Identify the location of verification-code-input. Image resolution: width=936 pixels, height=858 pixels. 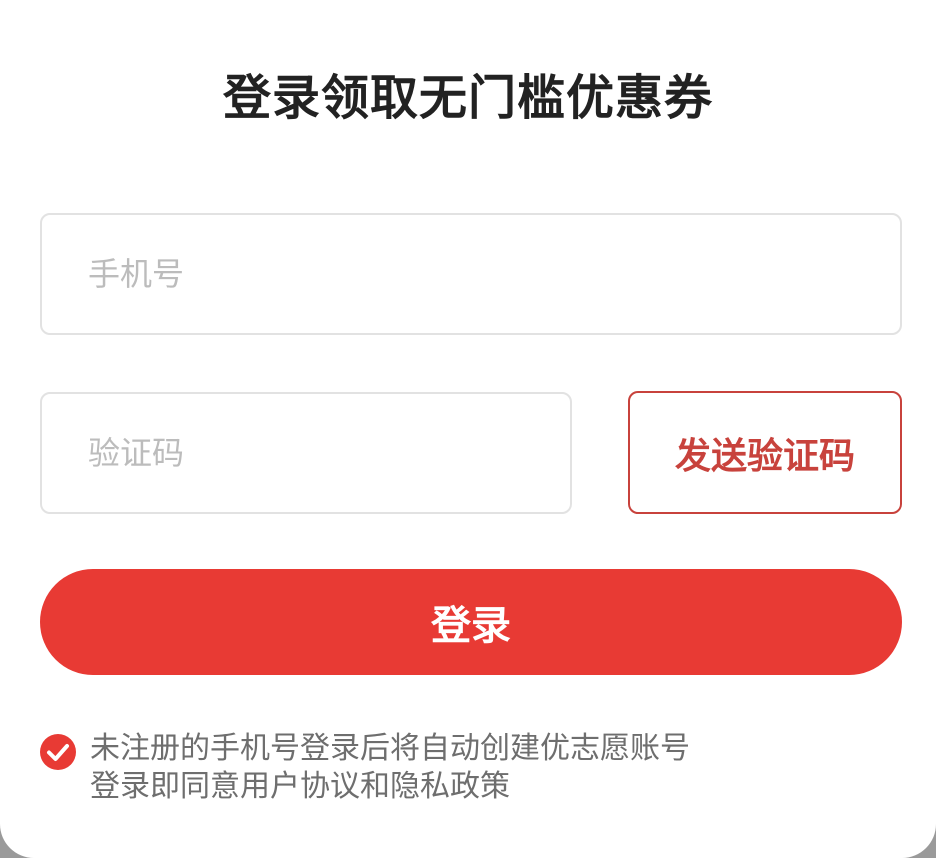
(306, 453).